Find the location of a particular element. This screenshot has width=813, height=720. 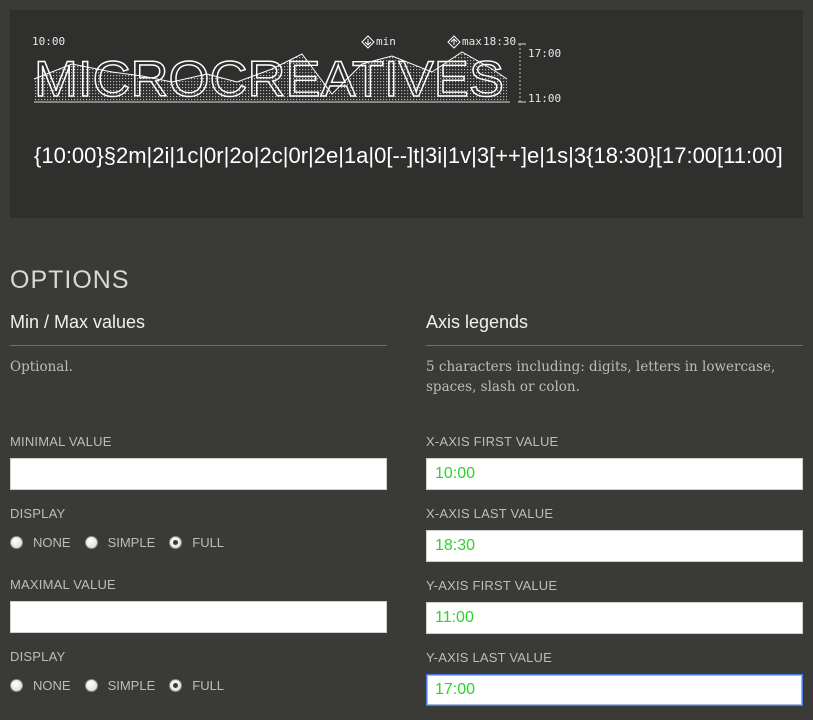

minmax-section: Min / Max values is located at coordinates (198, 329).